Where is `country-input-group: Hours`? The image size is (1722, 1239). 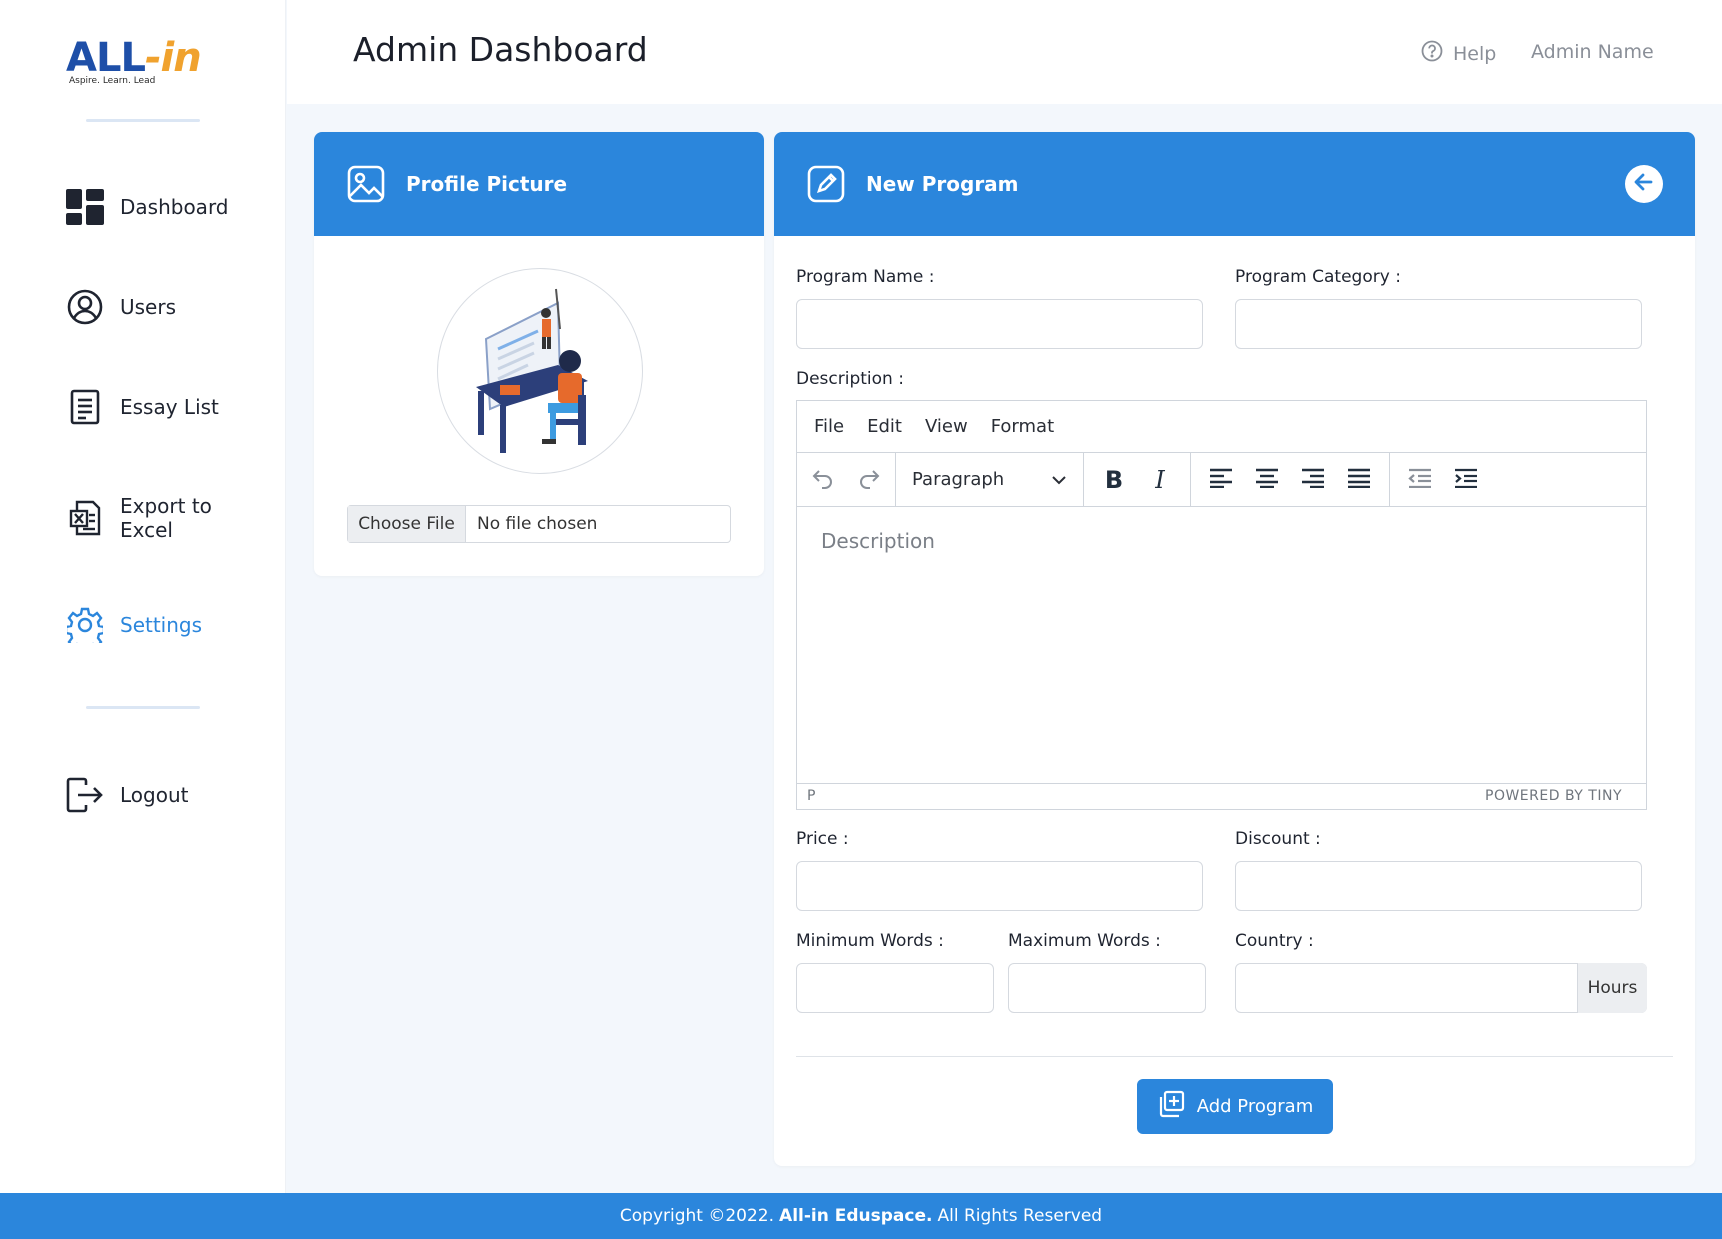 country-input-group: Hours is located at coordinates (1441, 988).